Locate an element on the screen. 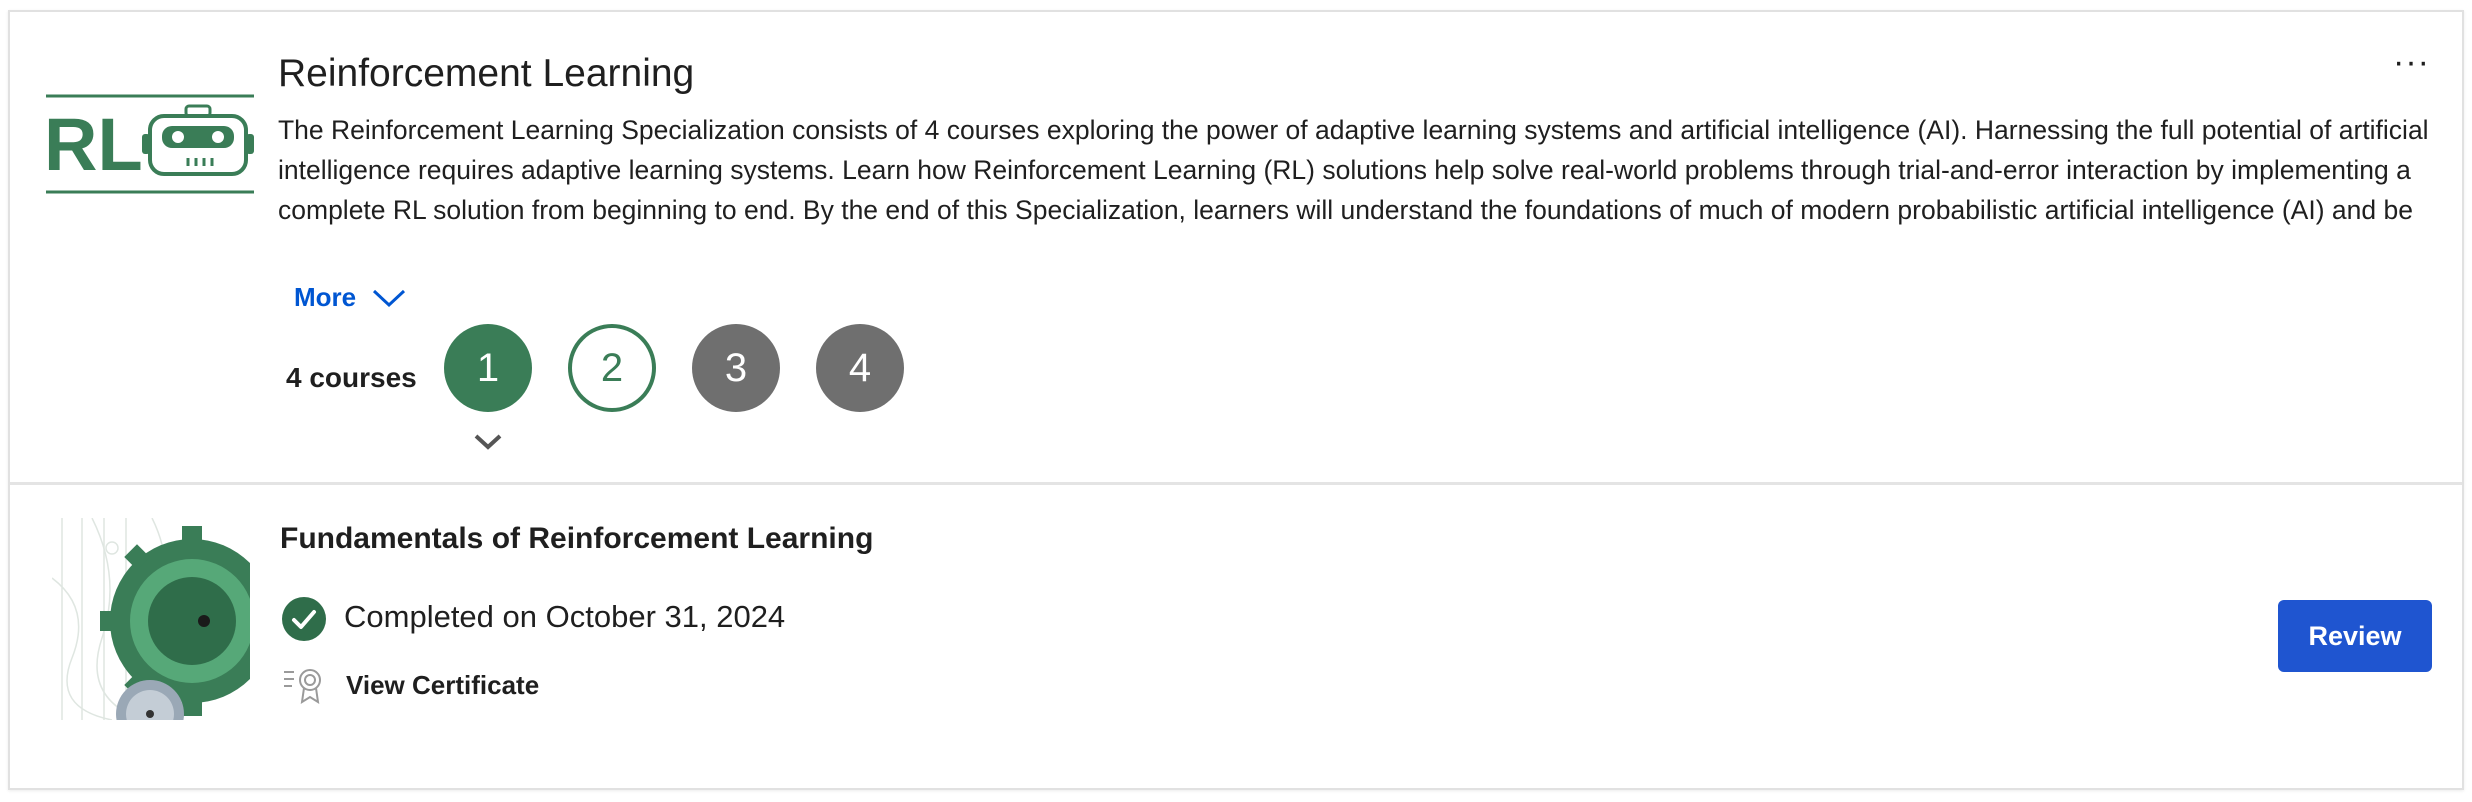  course-step-2: 2 is located at coordinates (612, 368).